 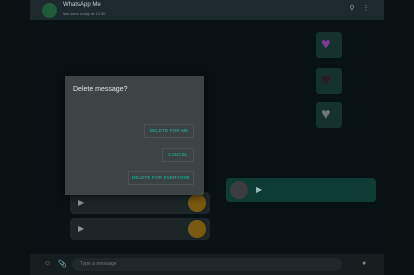 What do you see at coordinates (161, 178) in the screenshot?
I see `delete-for-everyone-button: DELETE FOR EVERYONE` at bounding box center [161, 178].